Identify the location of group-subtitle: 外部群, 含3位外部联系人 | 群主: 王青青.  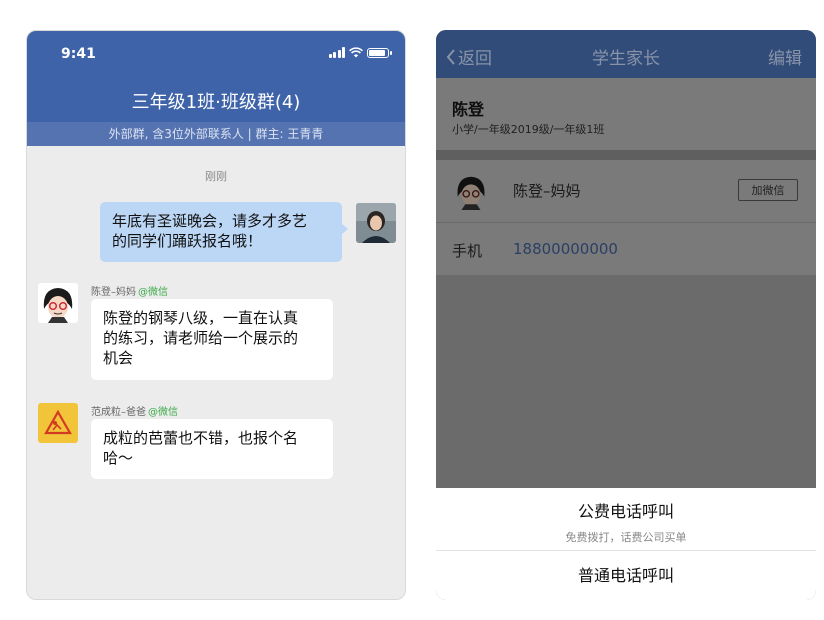
(216, 134).